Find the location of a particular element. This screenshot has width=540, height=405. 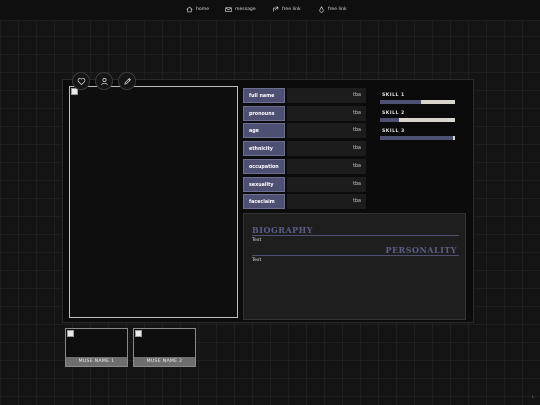

info-label: full name is located at coordinates (264, 95).